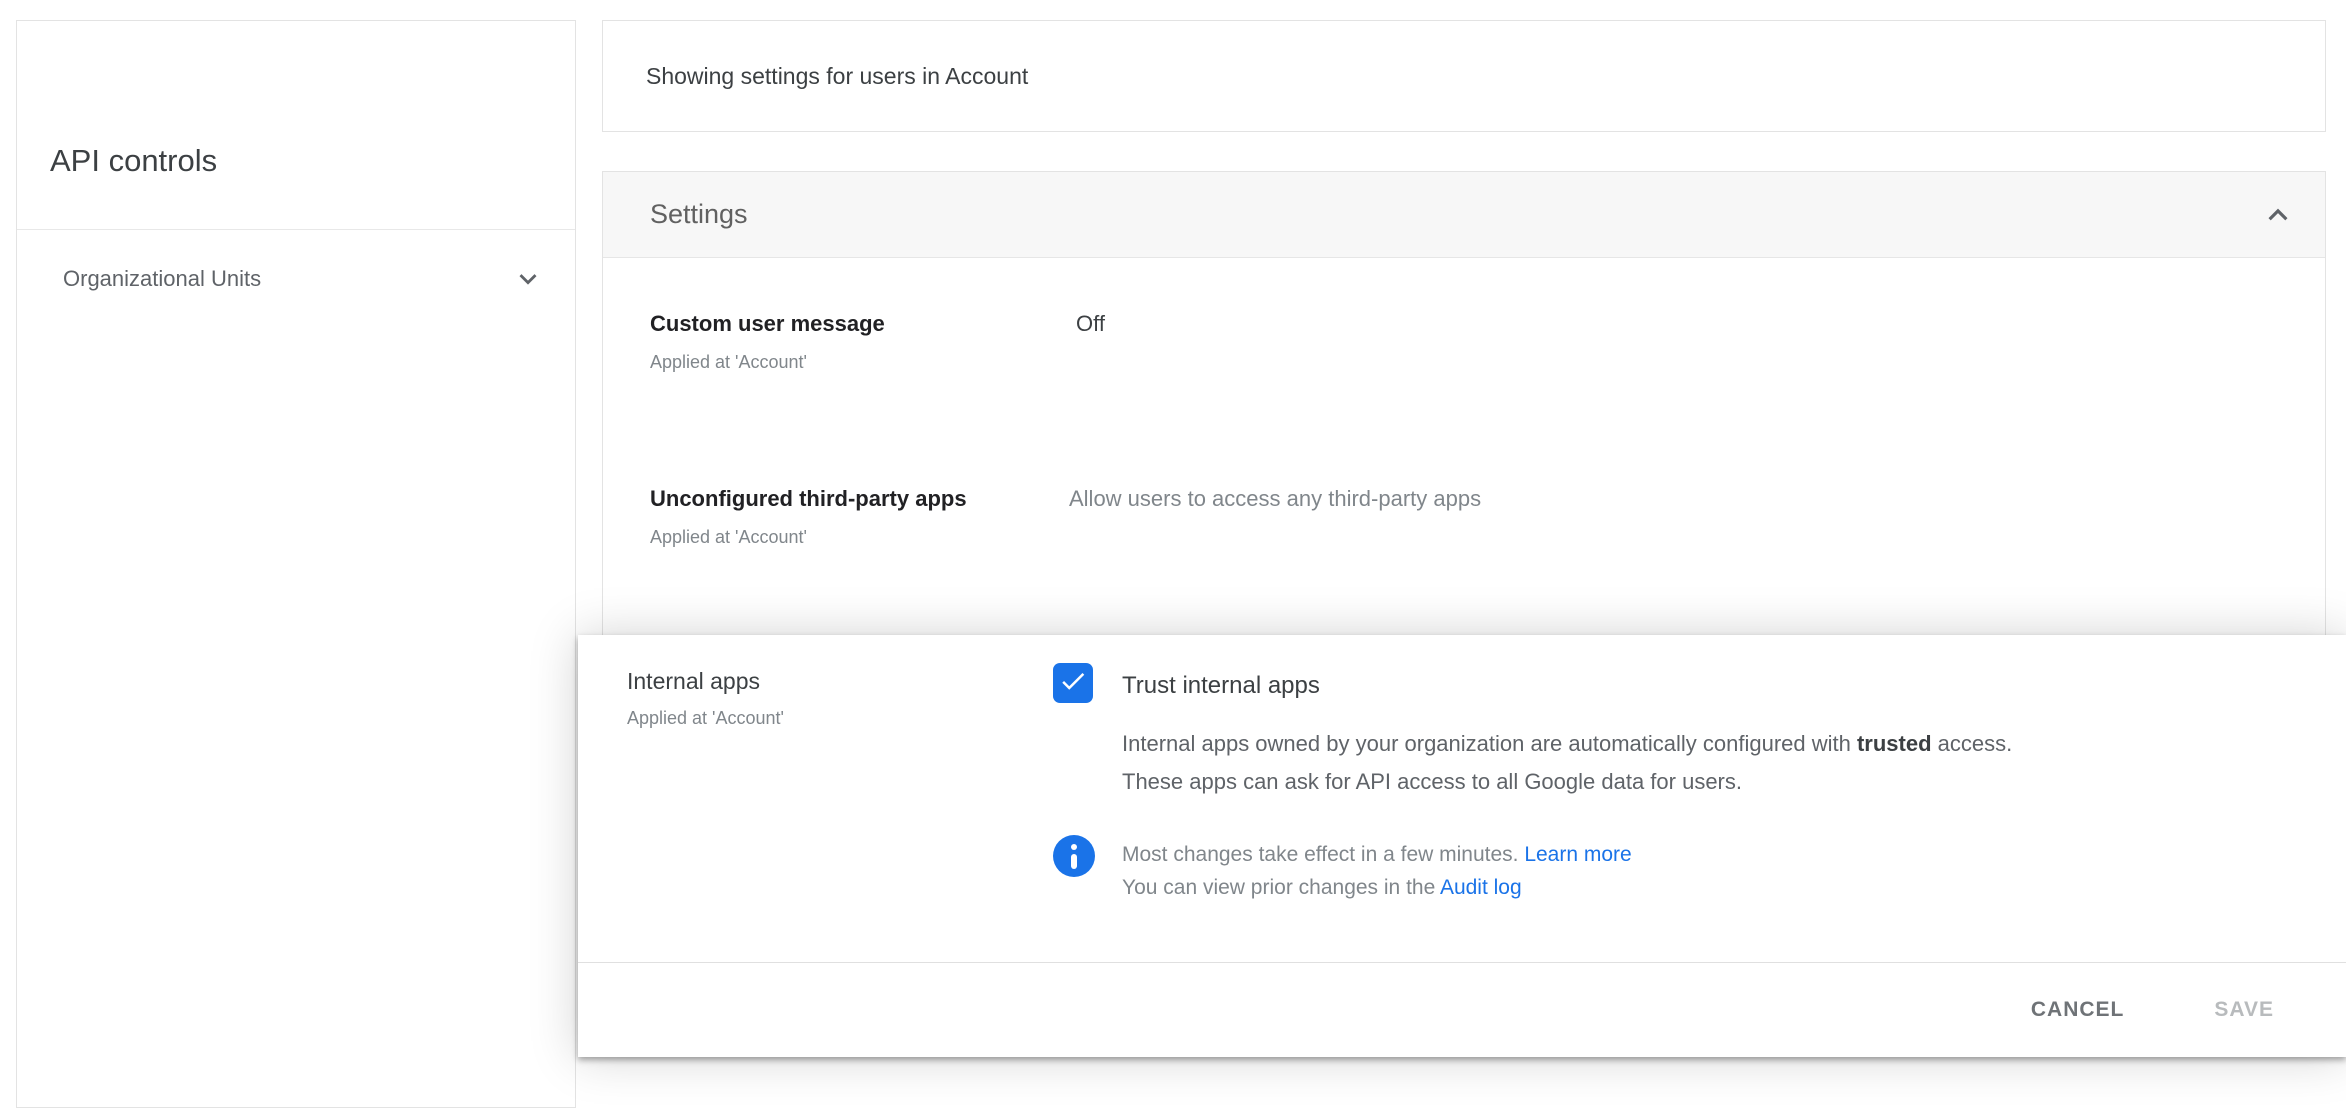  I want to click on context-bar: Showing settings for users in Account, so click(1464, 76).